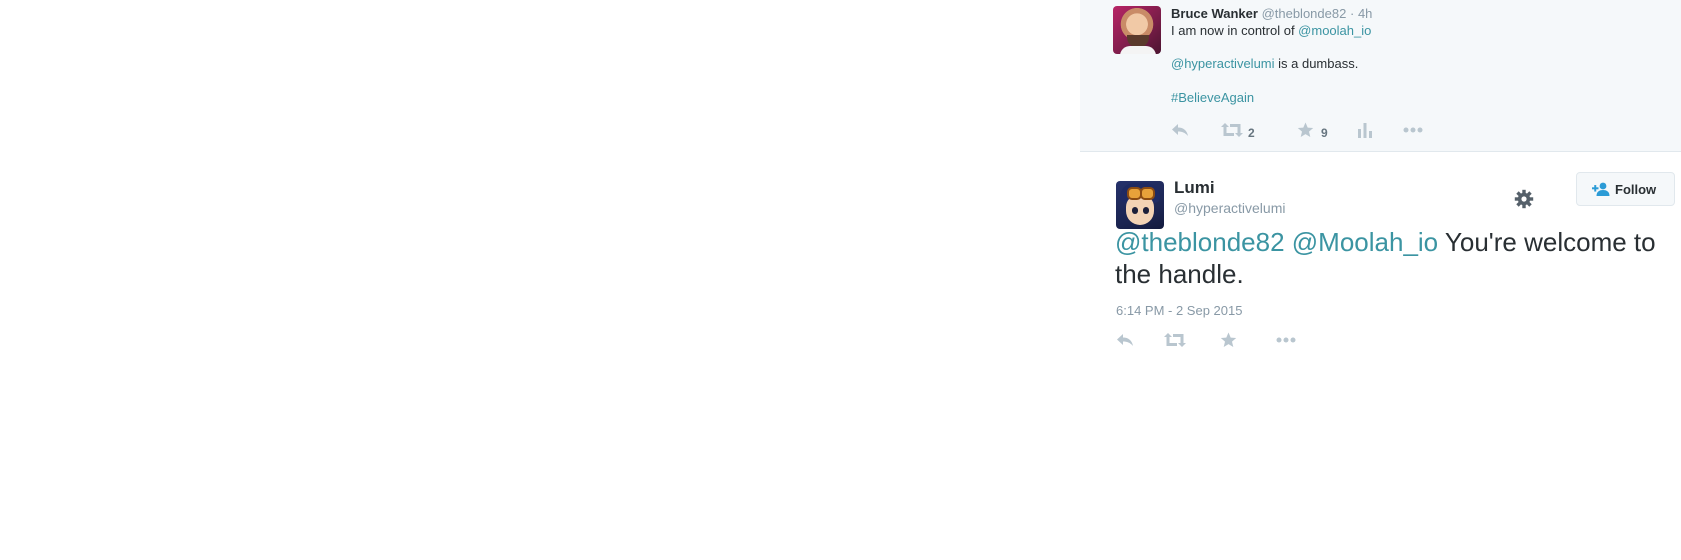  I want to click on gear-icon, so click(1524, 199).